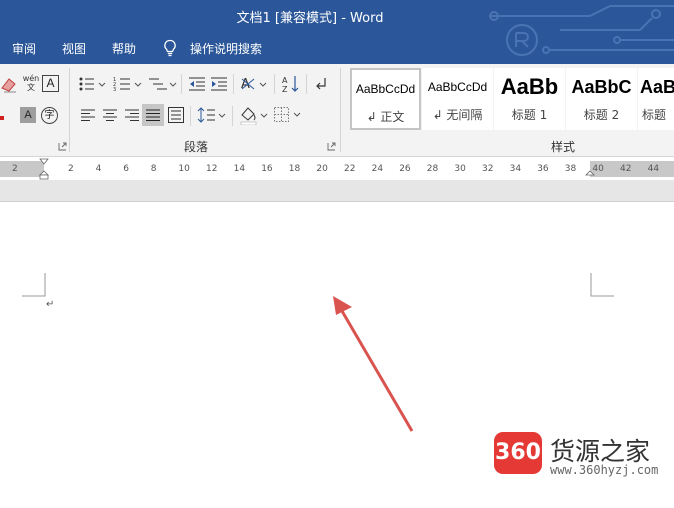  I want to click on style-sample: AaB, so click(657, 87).